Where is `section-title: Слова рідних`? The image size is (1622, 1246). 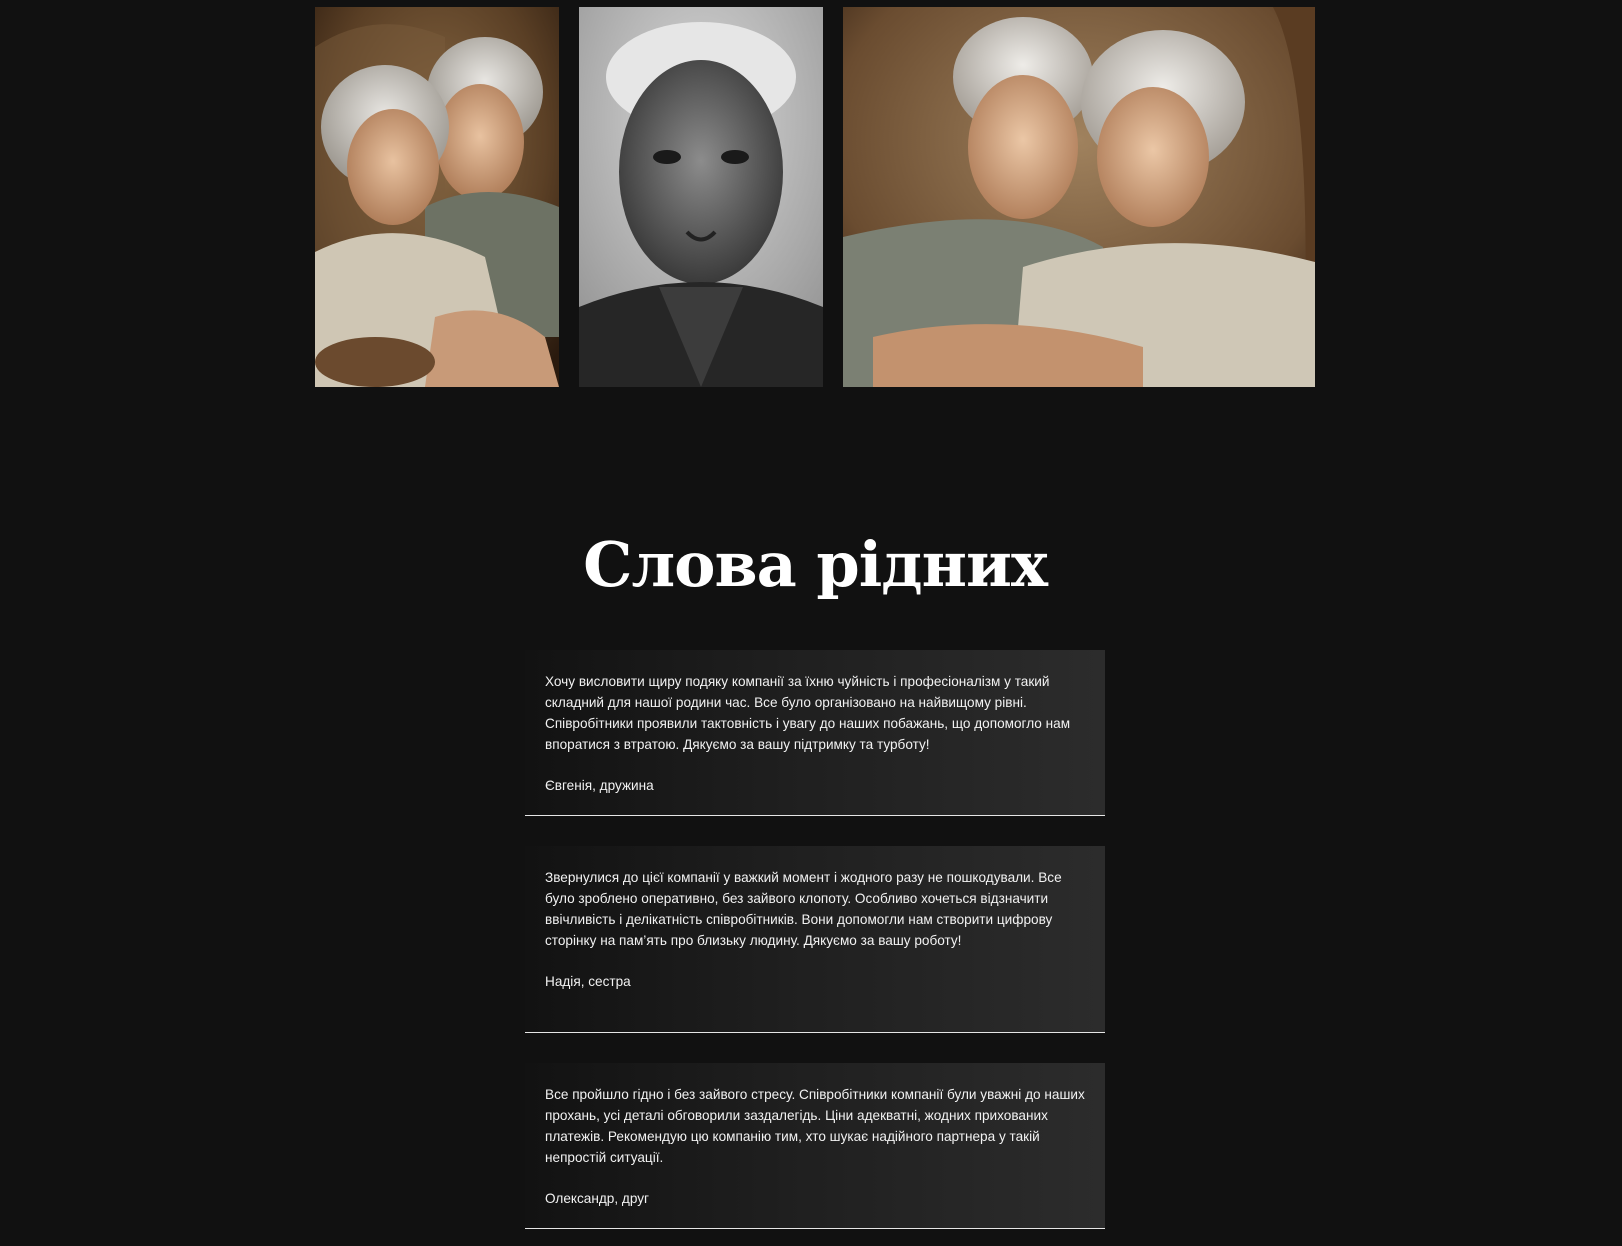
section-title: Слова рідних is located at coordinates (815, 564).